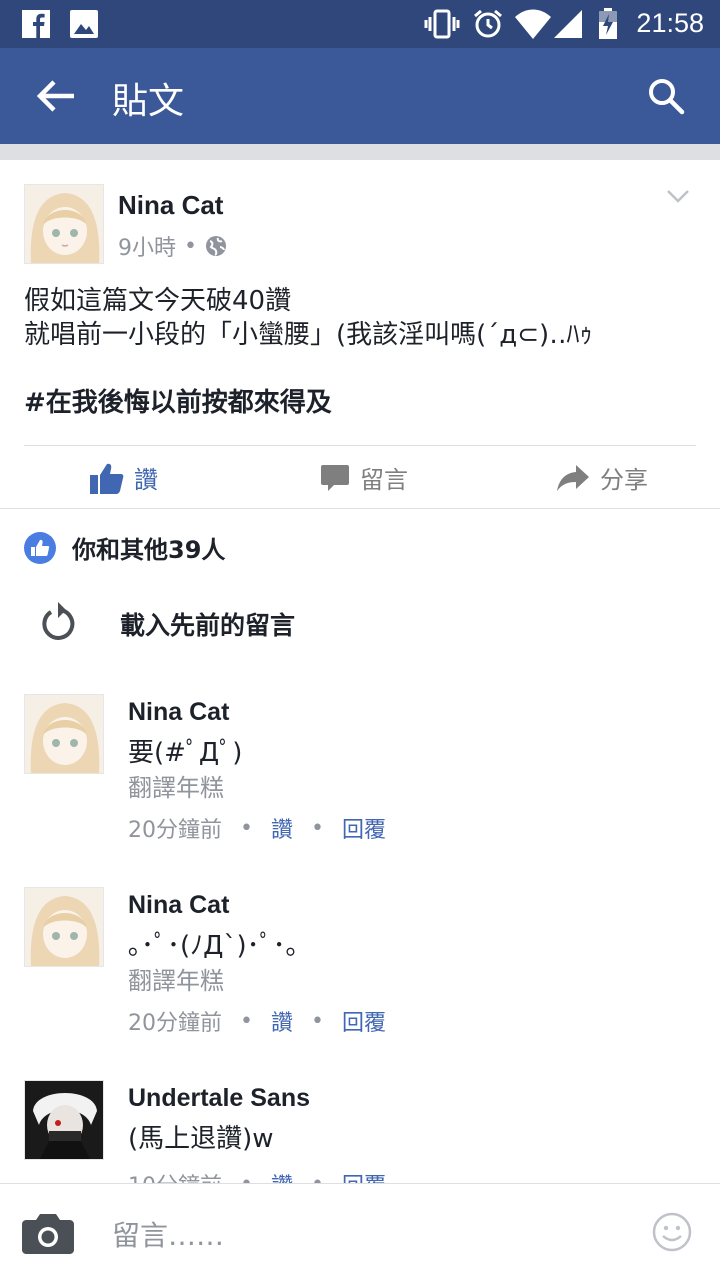  I want to click on search-icon, so click(666, 96).